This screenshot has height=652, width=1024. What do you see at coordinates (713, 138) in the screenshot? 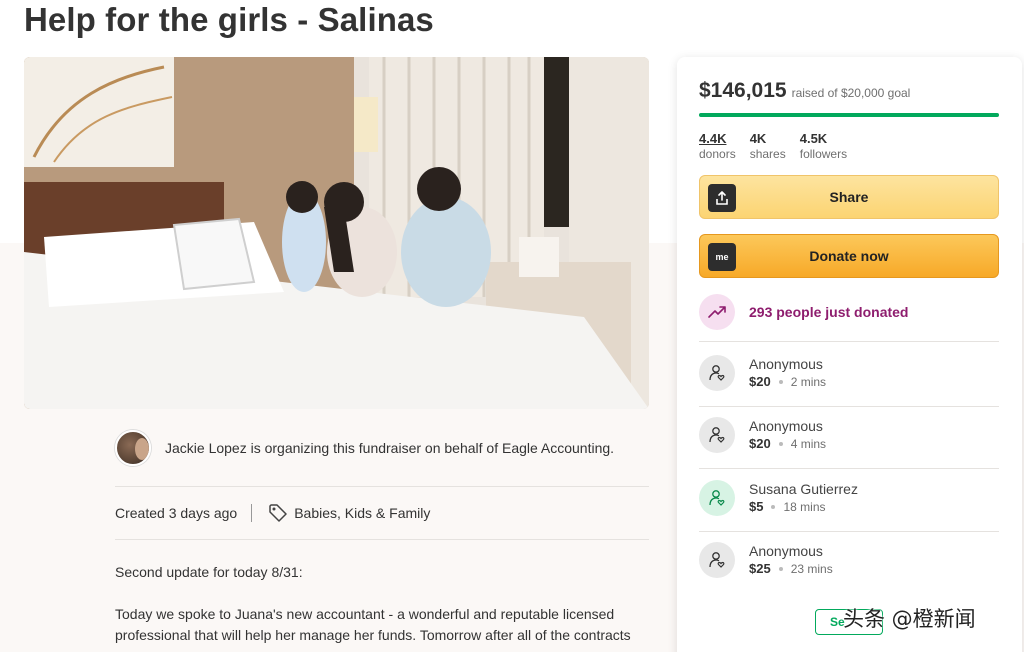
I see `stat-value: 4.4K` at bounding box center [713, 138].